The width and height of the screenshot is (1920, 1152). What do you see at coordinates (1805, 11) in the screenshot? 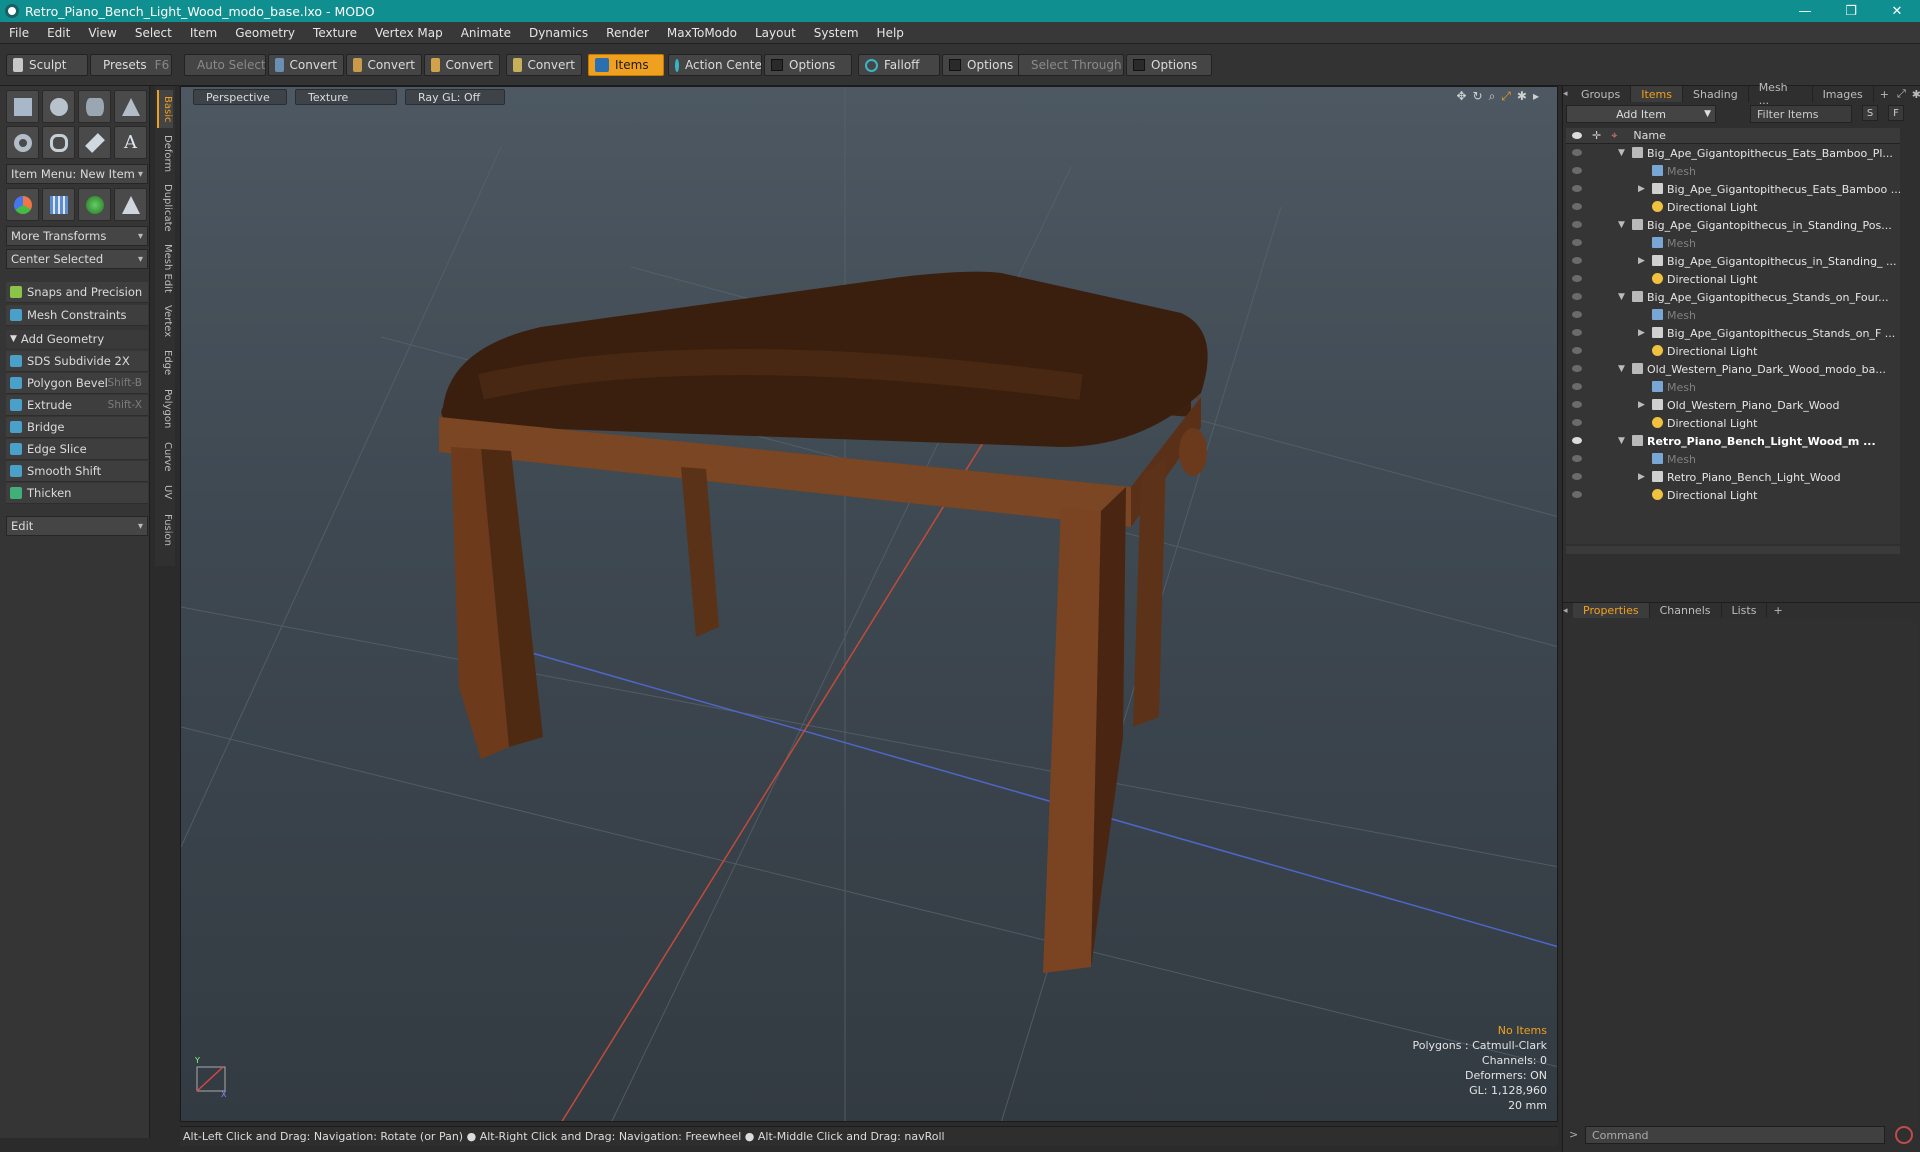
I see `minimize-button: —` at bounding box center [1805, 11].